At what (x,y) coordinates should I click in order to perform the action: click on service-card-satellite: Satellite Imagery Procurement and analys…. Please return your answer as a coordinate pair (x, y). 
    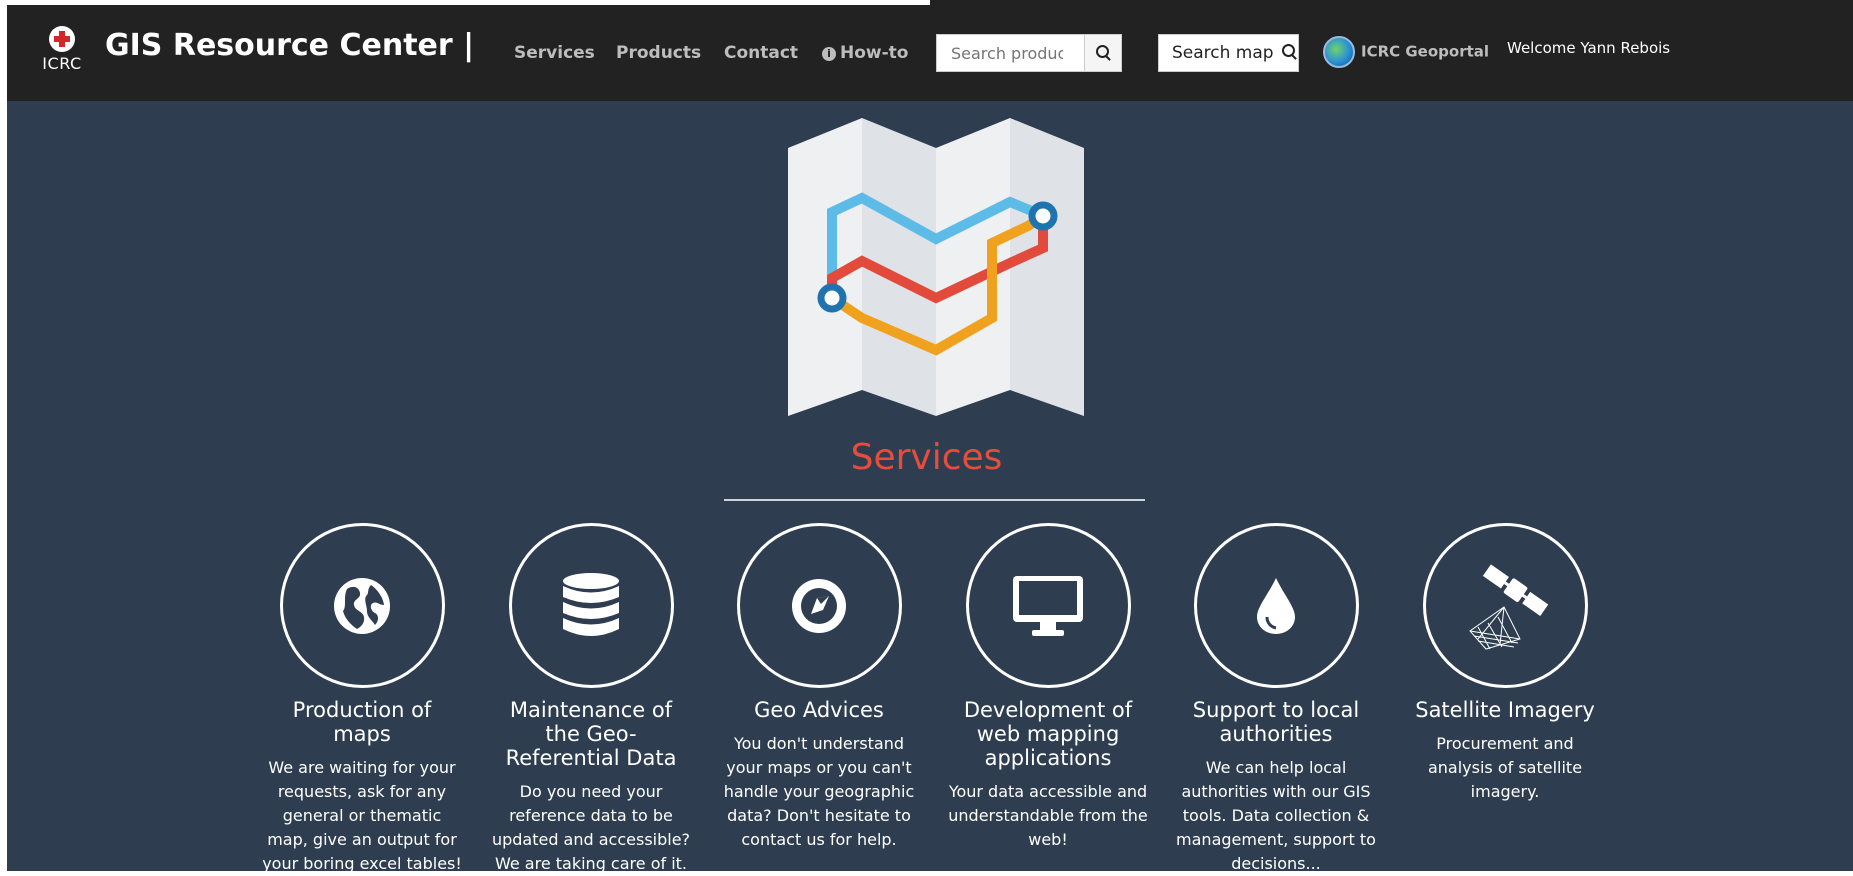
    Looking at the image, I should click on (1505, 663).